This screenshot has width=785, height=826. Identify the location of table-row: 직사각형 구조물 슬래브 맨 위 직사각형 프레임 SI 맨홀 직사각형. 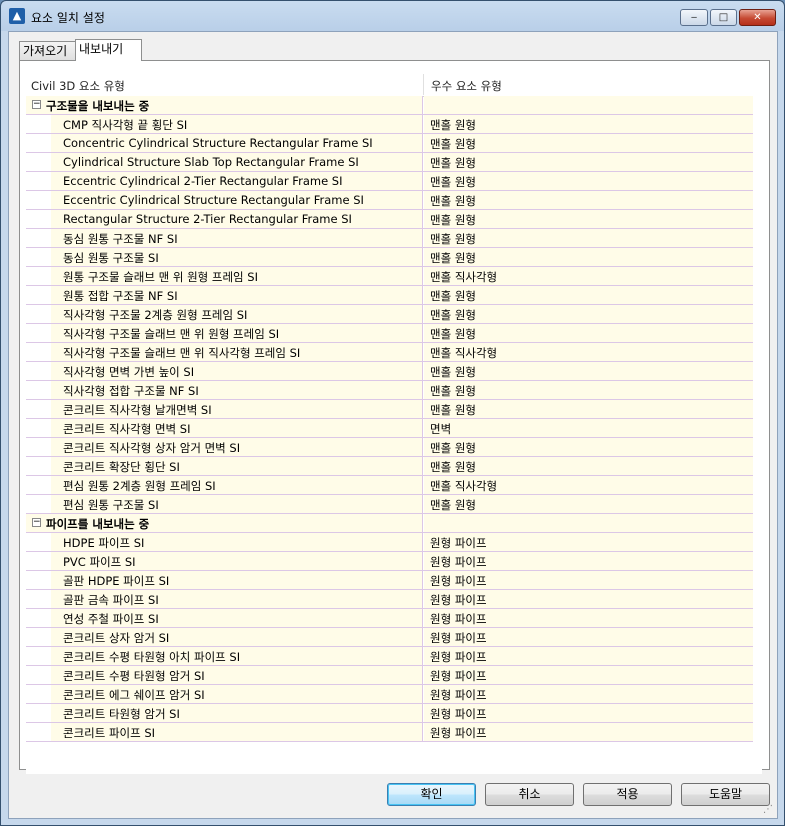
(389, 352).